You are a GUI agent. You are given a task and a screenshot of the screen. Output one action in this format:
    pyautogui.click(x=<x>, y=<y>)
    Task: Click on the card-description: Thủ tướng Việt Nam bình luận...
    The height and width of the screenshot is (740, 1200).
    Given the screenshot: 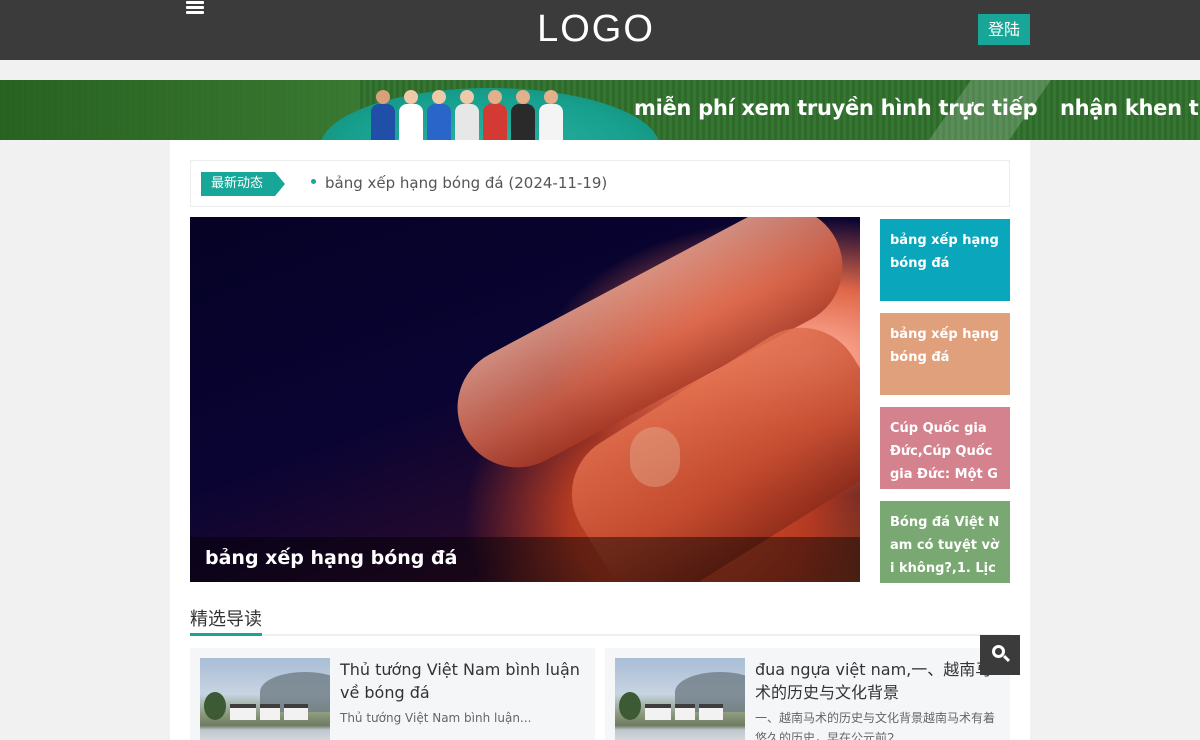 What is the action you would take?
    pyautogui.click(x=436, y=718)
    